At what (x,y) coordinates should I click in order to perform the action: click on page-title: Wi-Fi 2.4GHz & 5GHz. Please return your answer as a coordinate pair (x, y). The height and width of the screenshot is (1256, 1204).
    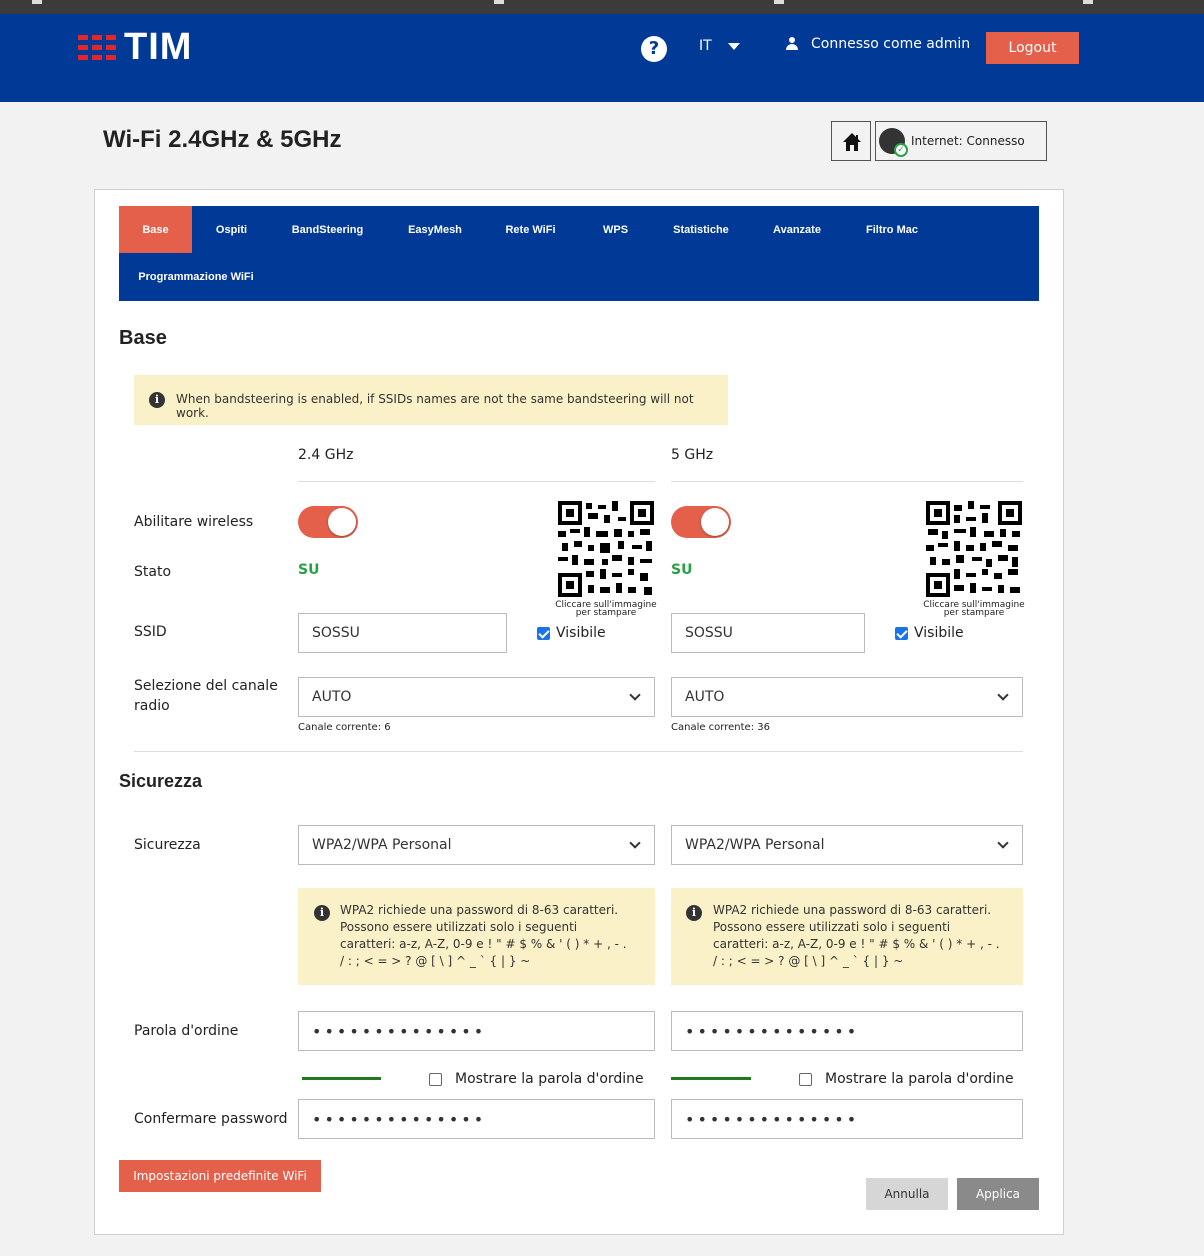
    Looking at the image, I should click on (222, 139).